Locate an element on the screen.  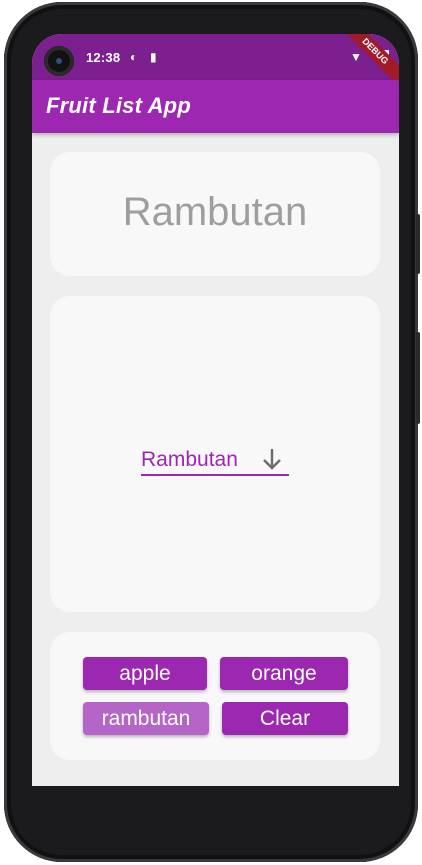
fruit-dropdown: Rambutan is located at coordinates (215, 461).